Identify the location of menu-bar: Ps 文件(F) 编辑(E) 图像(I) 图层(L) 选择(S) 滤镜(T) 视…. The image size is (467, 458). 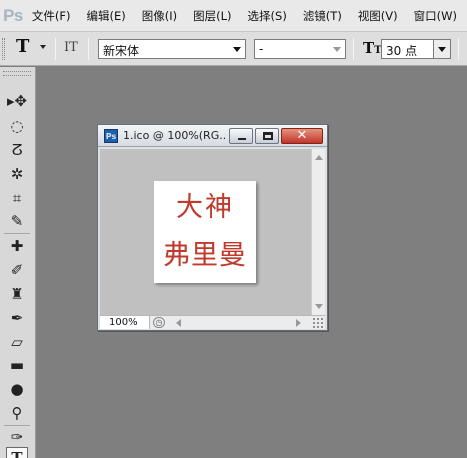
(233, 16).